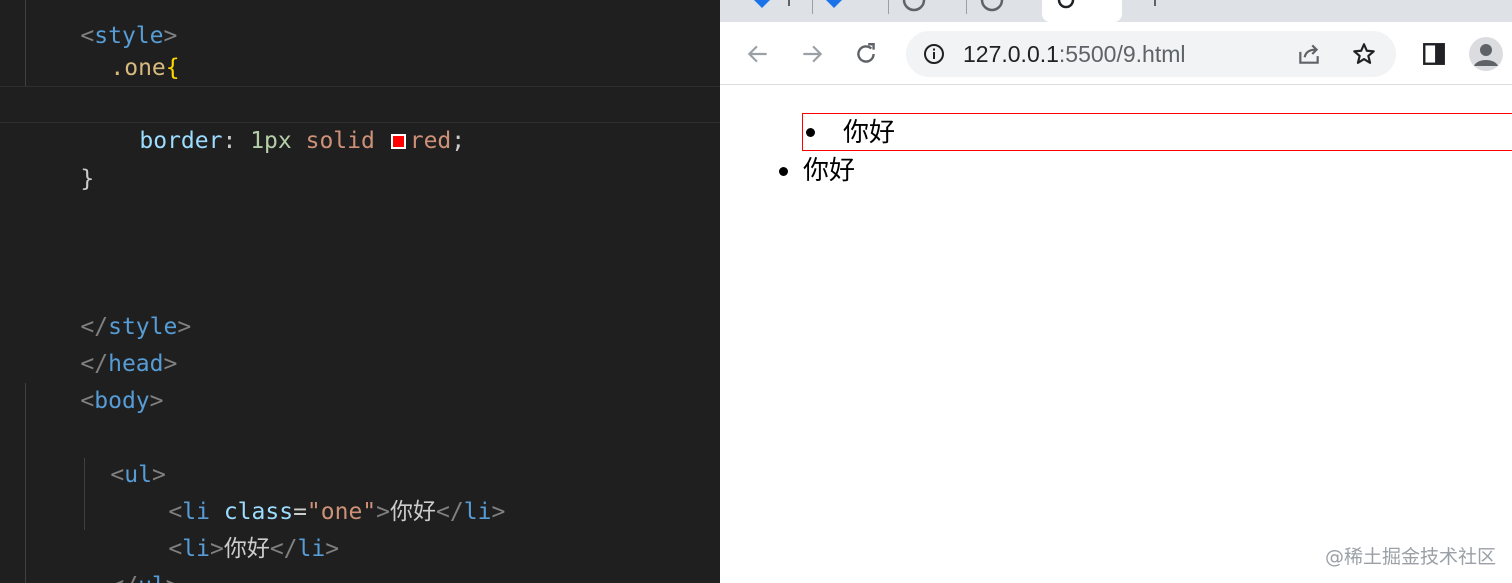 The width and height of the screenshot is (1512, 583). I want to click on reload-icon, so click(866, 53).